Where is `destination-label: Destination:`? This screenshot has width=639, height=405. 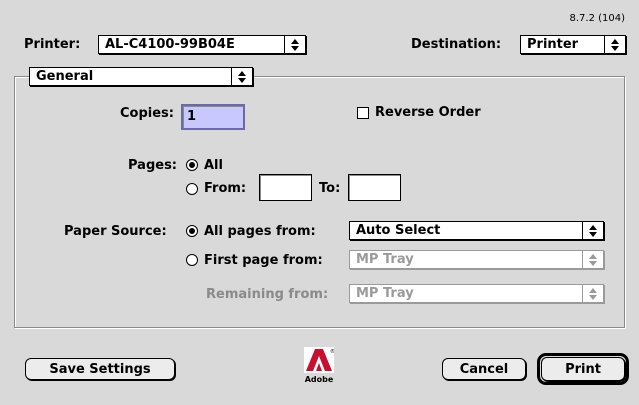
destination-label: Destination: is located at coordinates (456, 44).